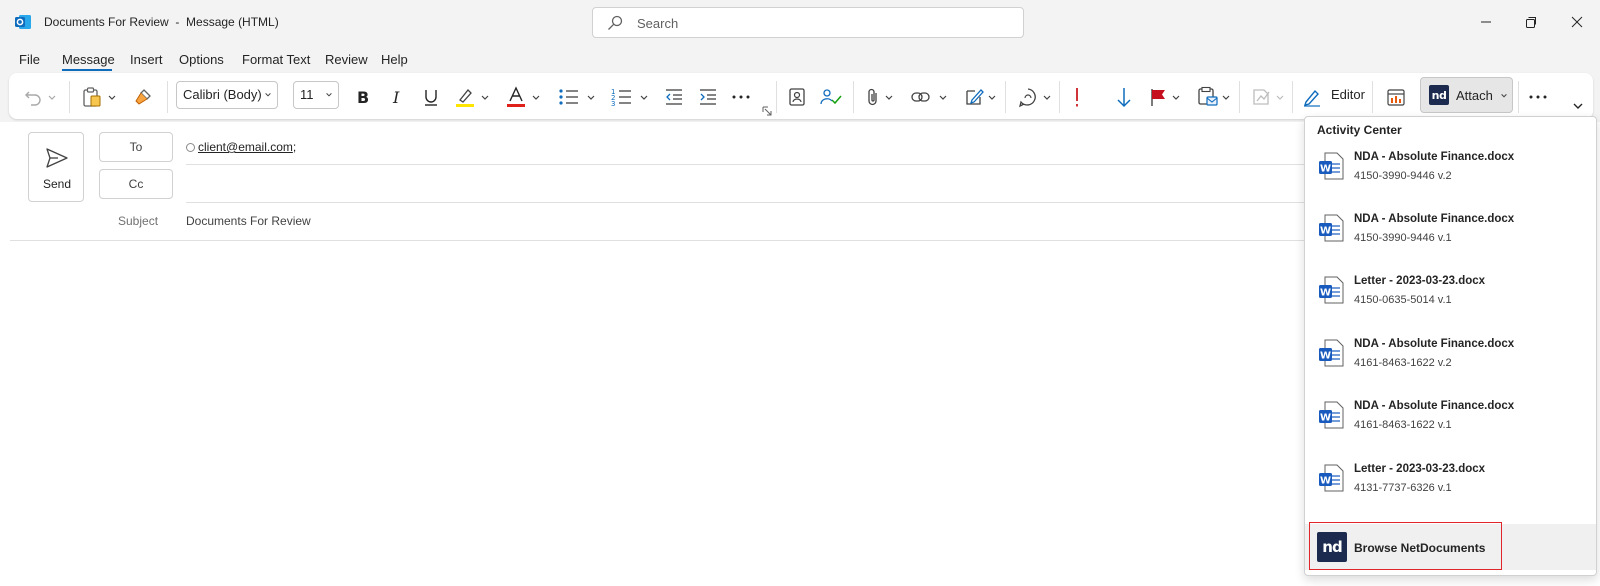  Describe the element at coordinates (431, 97) in the screenshot. I see `underline-button` at that location.